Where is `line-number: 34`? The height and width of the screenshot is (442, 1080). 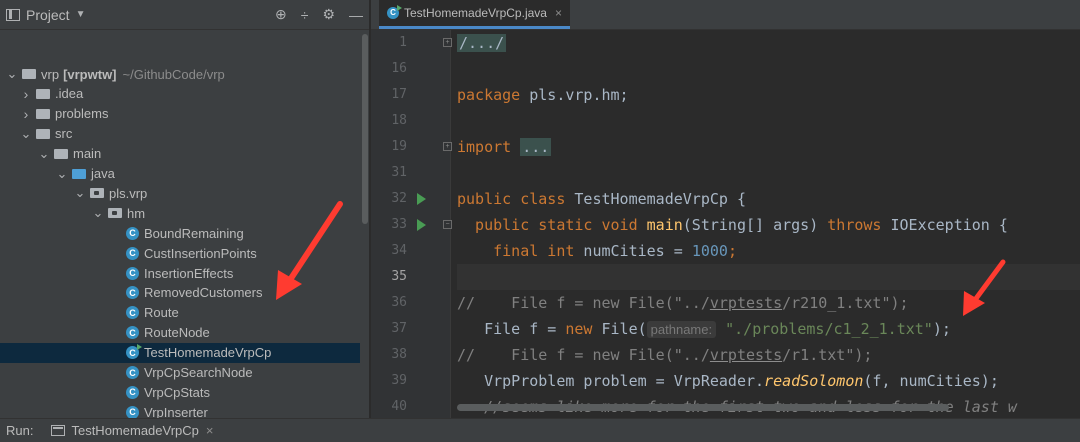
line-number: 34 is located at coordinates (389, 251).